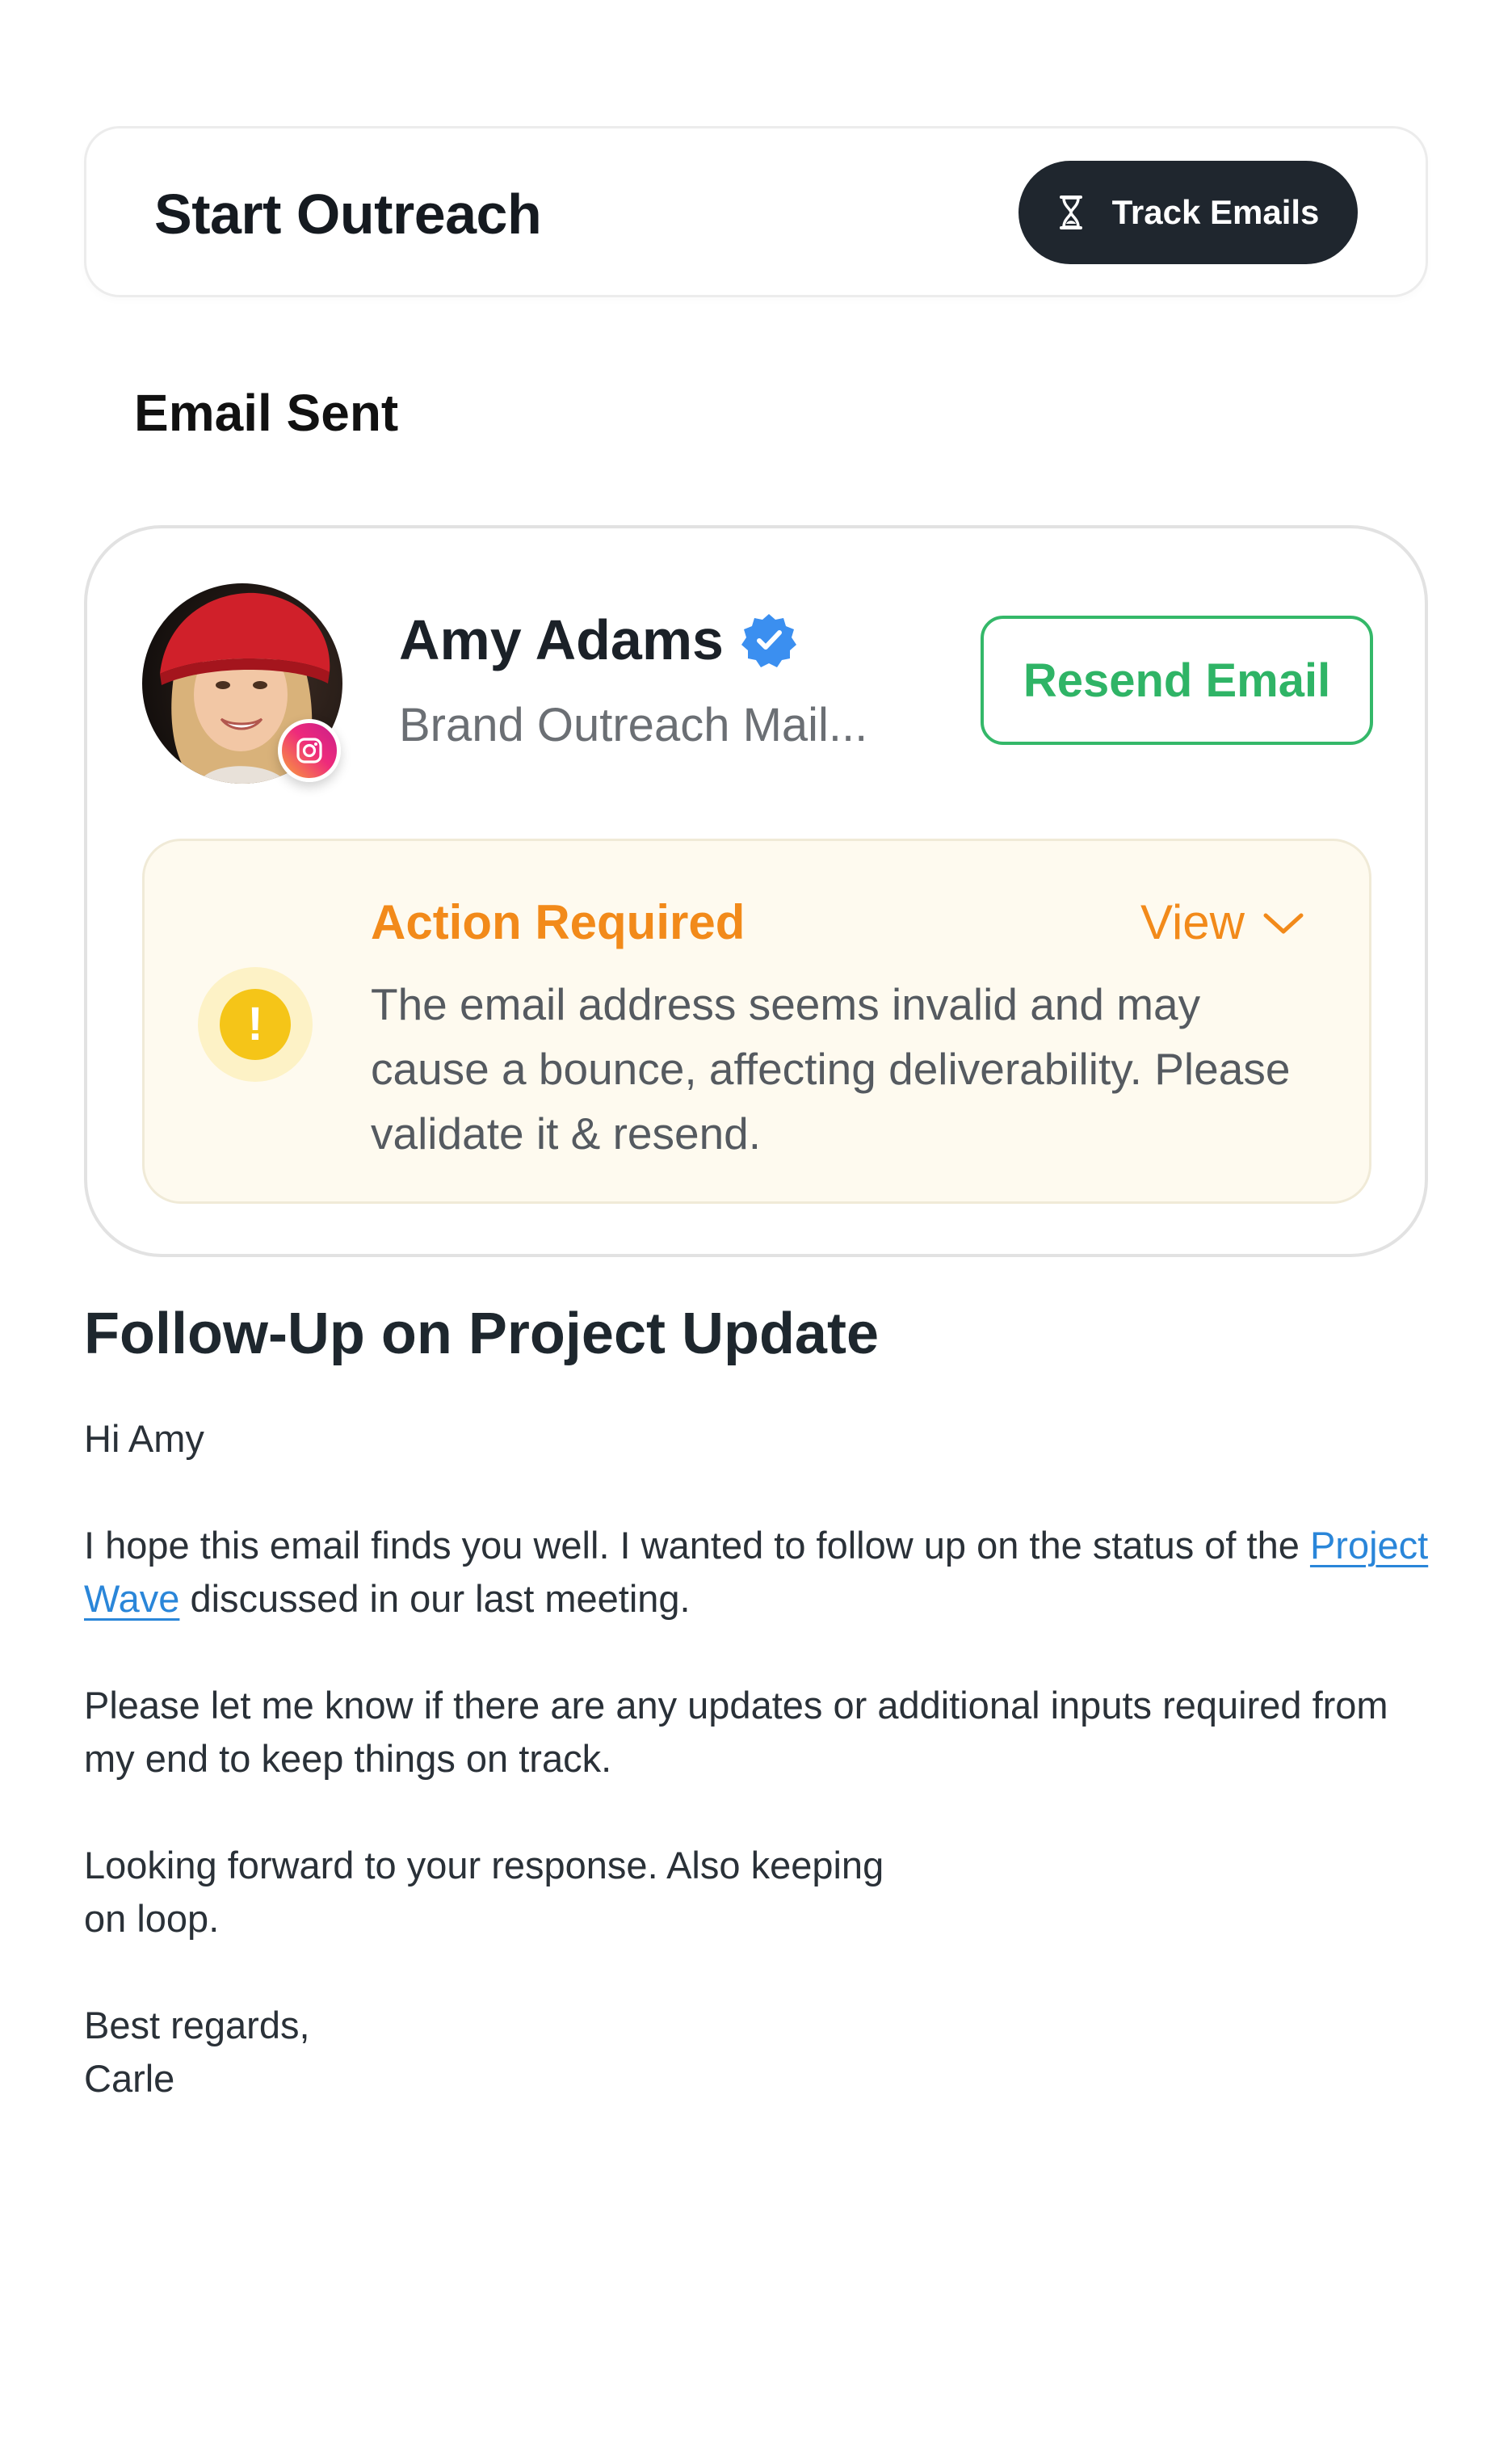 The height and width of the screenshot is (2448, 1512). Describe the element at coordinates (435, 1599) in the screenshot. I see `paragraph-1-end: discussed in our last meeting.` at that location.